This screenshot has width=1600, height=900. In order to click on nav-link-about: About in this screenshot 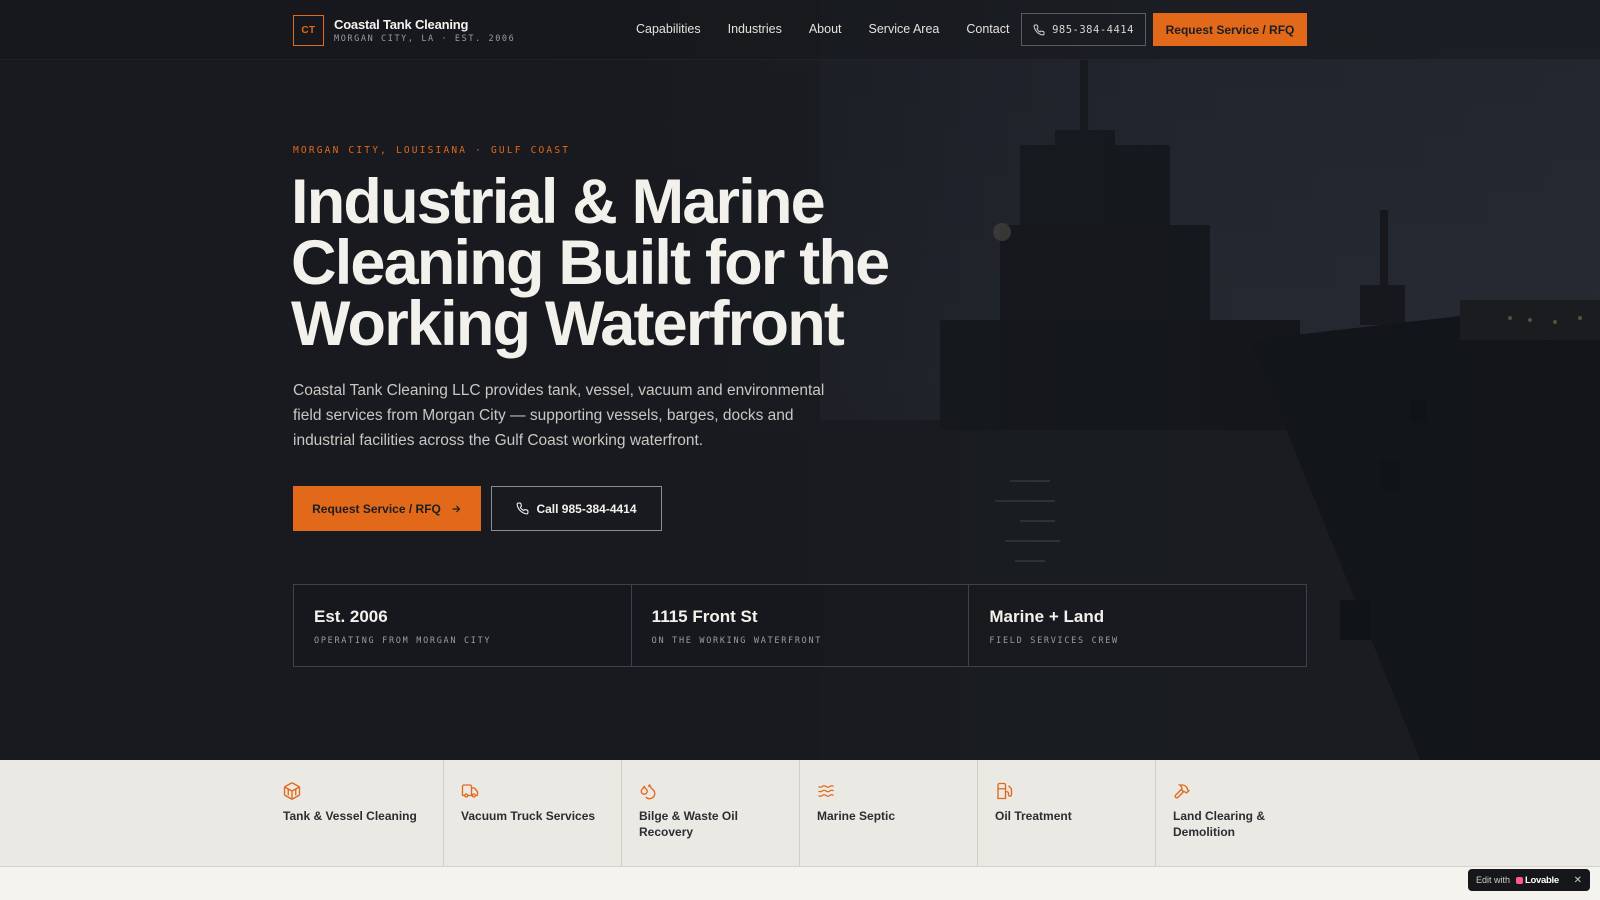, I will do `click(825, 29)`.